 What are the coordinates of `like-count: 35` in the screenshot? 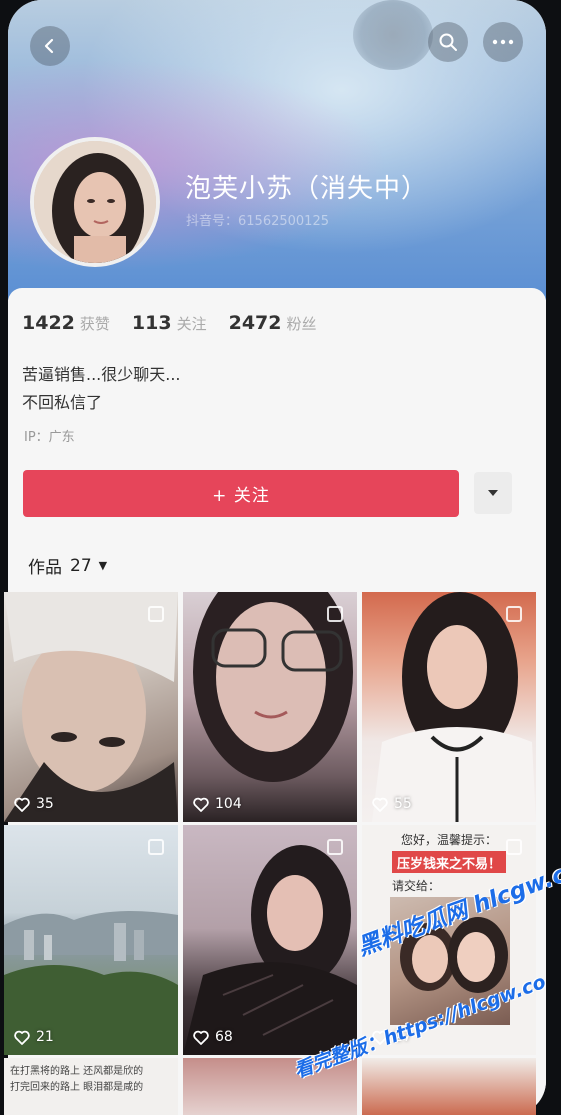 It's located at (34, 804).